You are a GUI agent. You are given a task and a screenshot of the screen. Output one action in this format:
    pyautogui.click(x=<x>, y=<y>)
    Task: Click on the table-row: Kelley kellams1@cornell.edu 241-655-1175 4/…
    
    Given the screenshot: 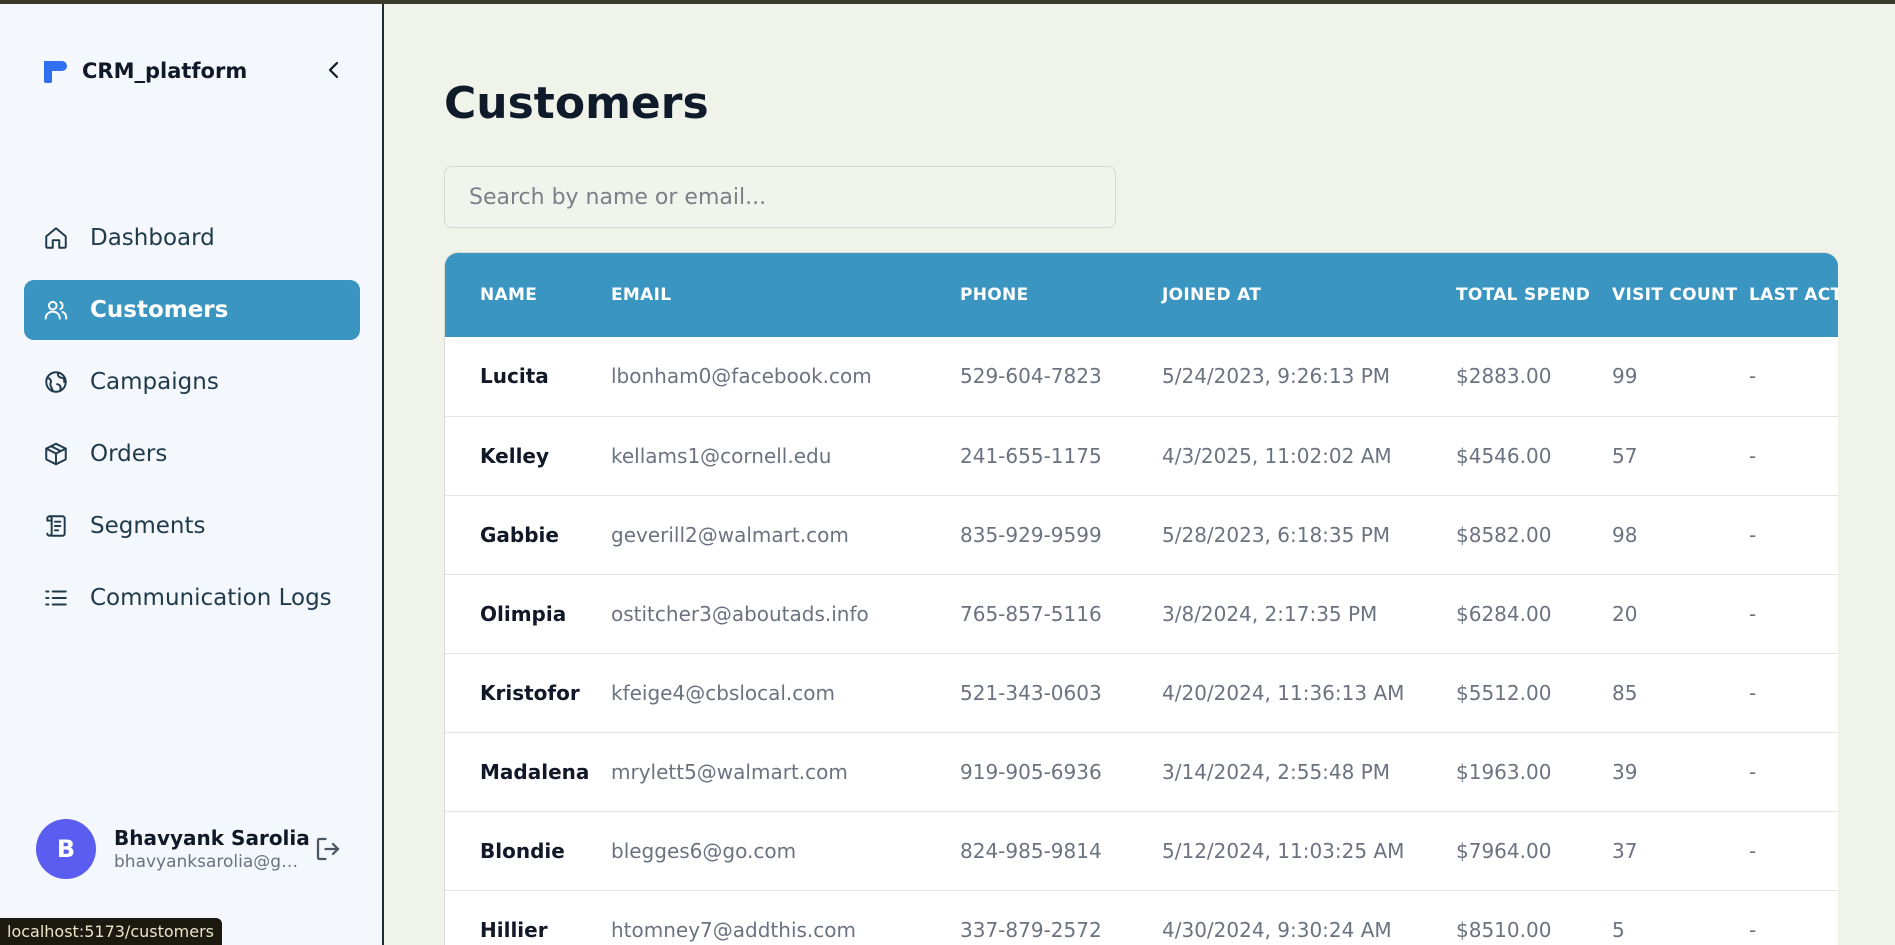 What is the action you would take?
    pyautogui.click(x=1141, y=456)
    